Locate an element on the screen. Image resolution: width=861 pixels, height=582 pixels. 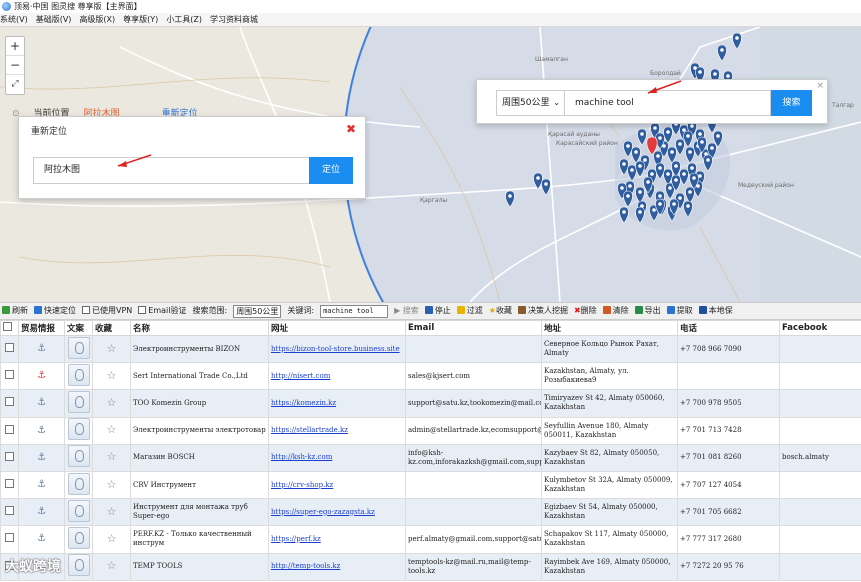
quick-locate-button: 快速定位 is located at coordinates (55, 311).